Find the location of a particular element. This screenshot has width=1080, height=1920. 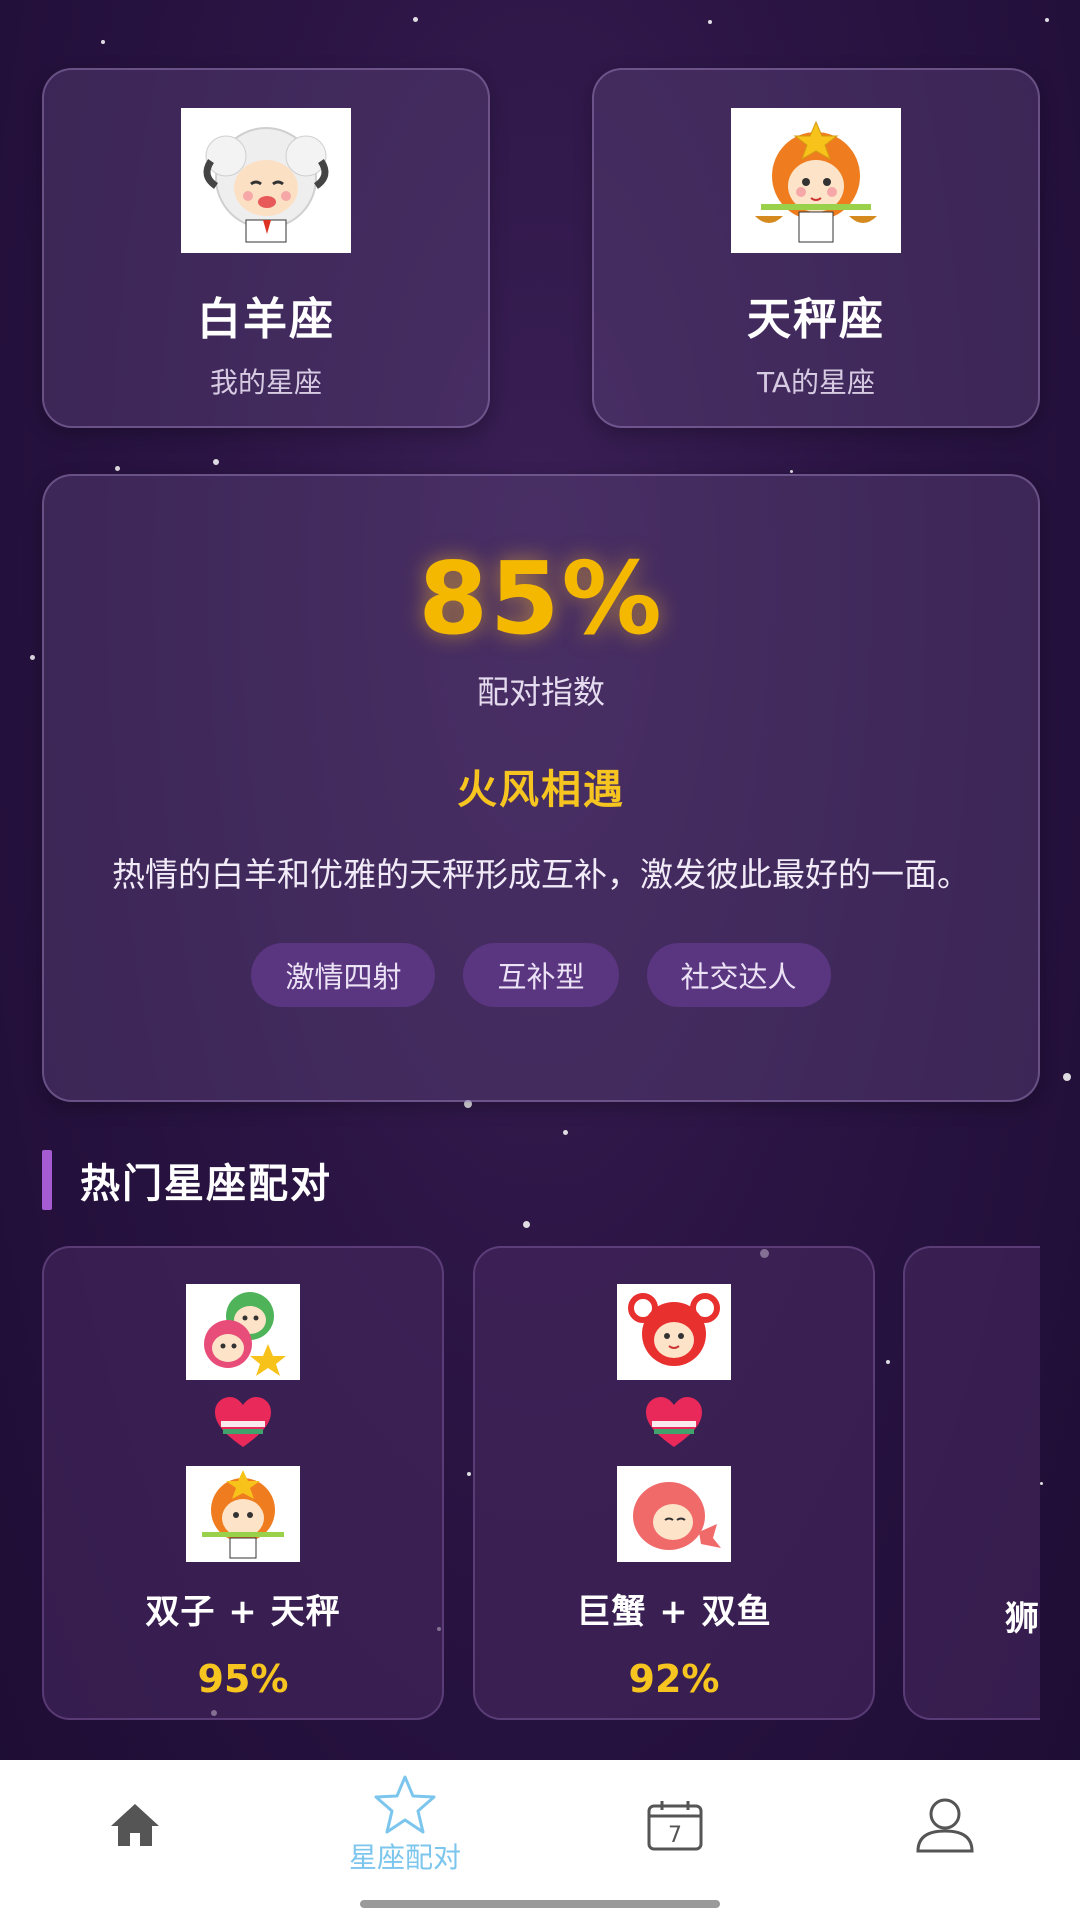

tab-home is located at coordinates (135, 1825).